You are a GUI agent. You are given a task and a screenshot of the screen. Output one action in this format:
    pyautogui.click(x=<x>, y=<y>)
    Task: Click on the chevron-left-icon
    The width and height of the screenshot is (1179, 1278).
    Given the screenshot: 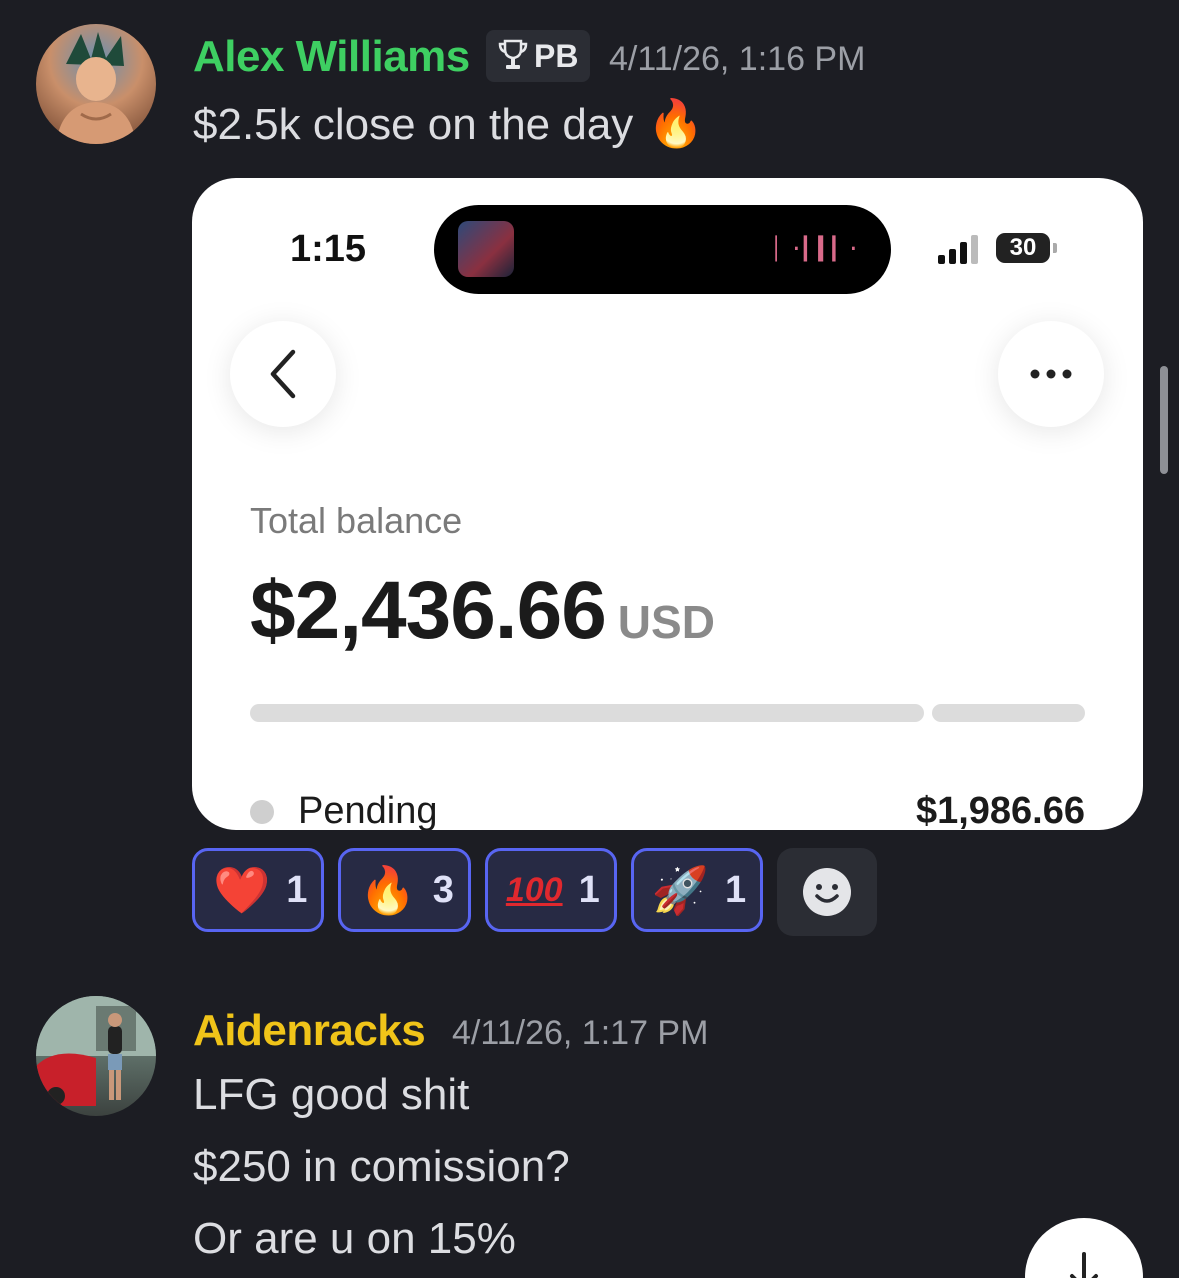 What is the action you would take?
    pyautogui.click(x=283, y=374)
    